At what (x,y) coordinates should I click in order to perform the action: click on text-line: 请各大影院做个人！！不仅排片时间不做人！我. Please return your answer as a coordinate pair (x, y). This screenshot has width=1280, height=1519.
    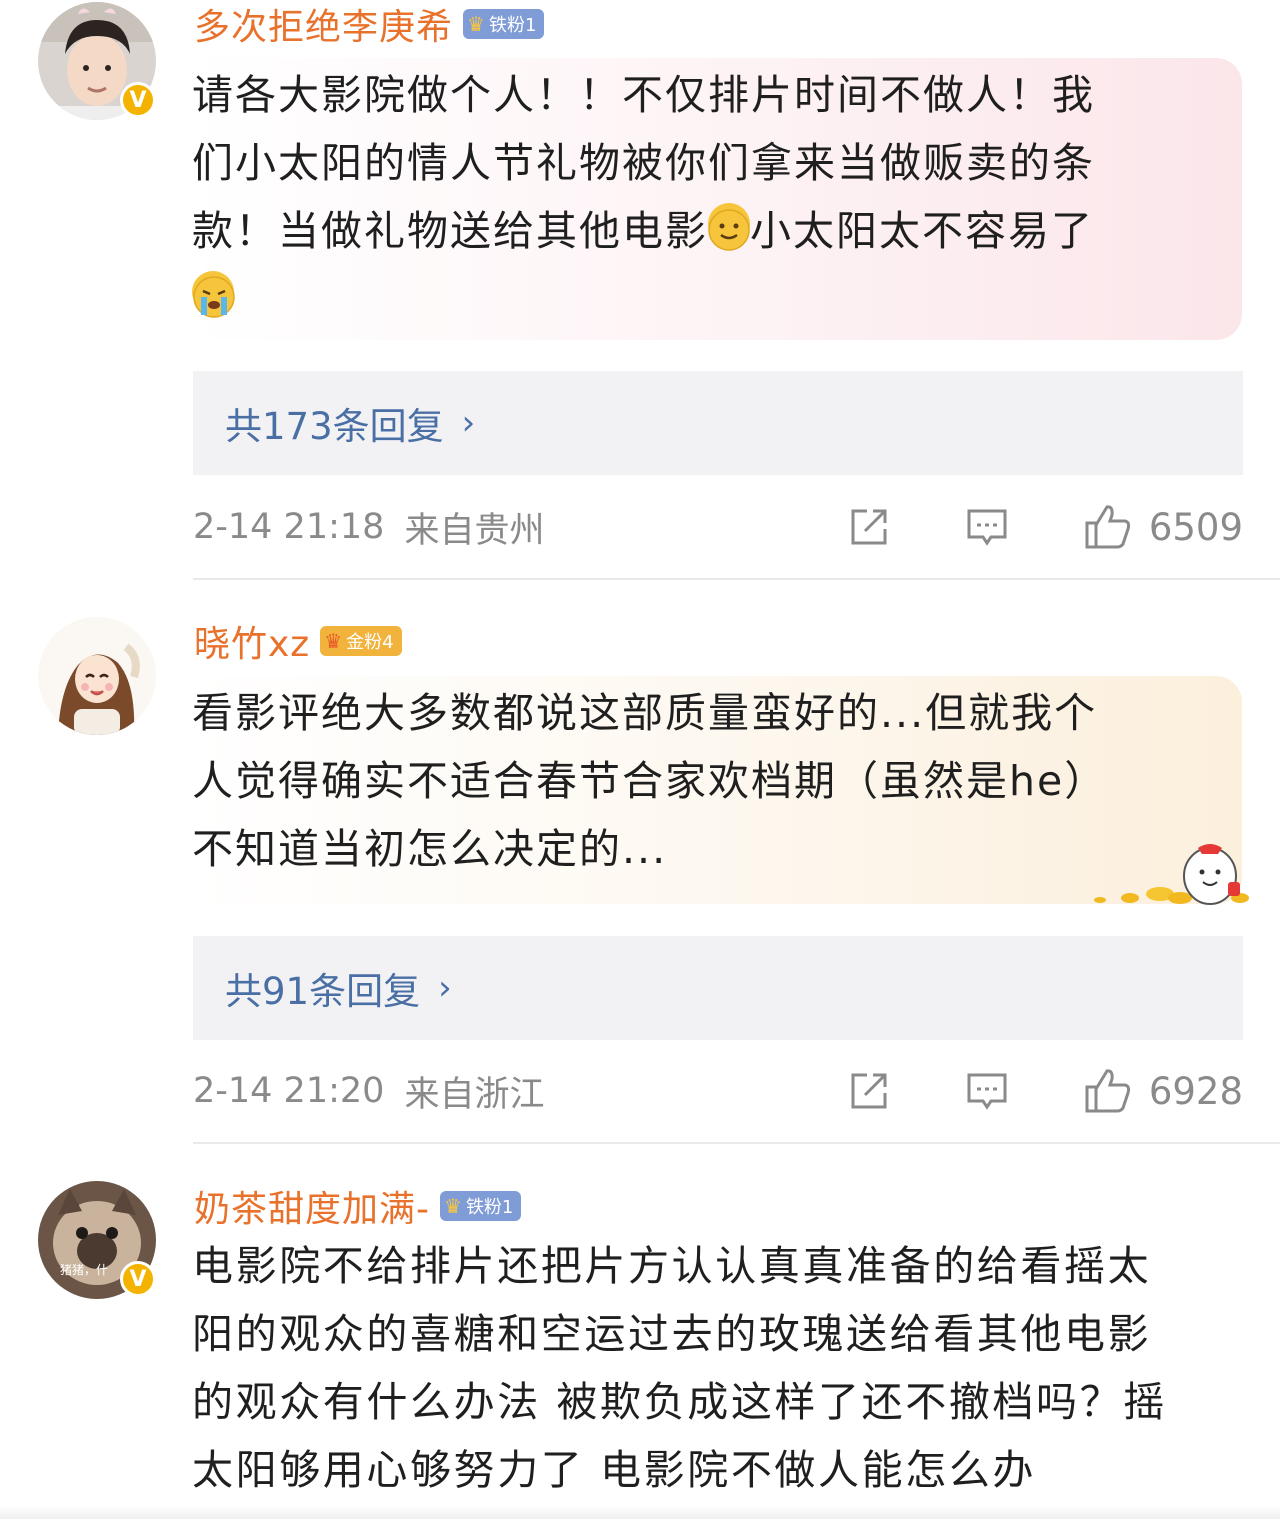
    Looking at the image, I should click on (643, 95).